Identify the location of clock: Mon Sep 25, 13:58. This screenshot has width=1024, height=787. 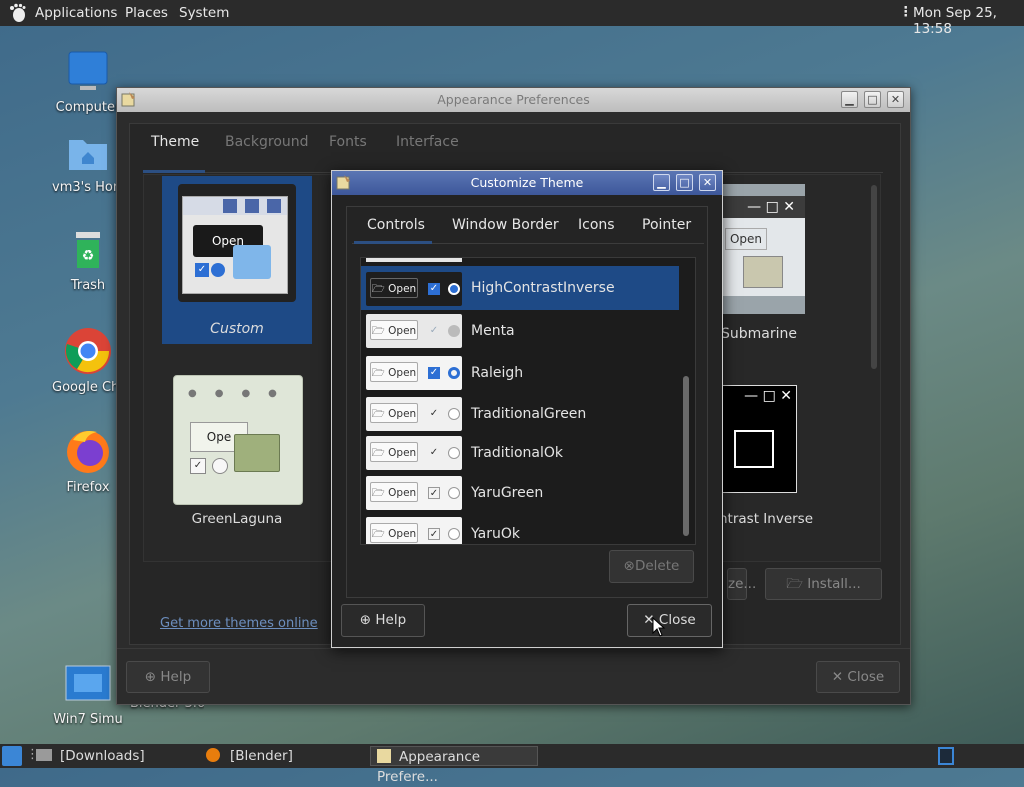
(968, 21).